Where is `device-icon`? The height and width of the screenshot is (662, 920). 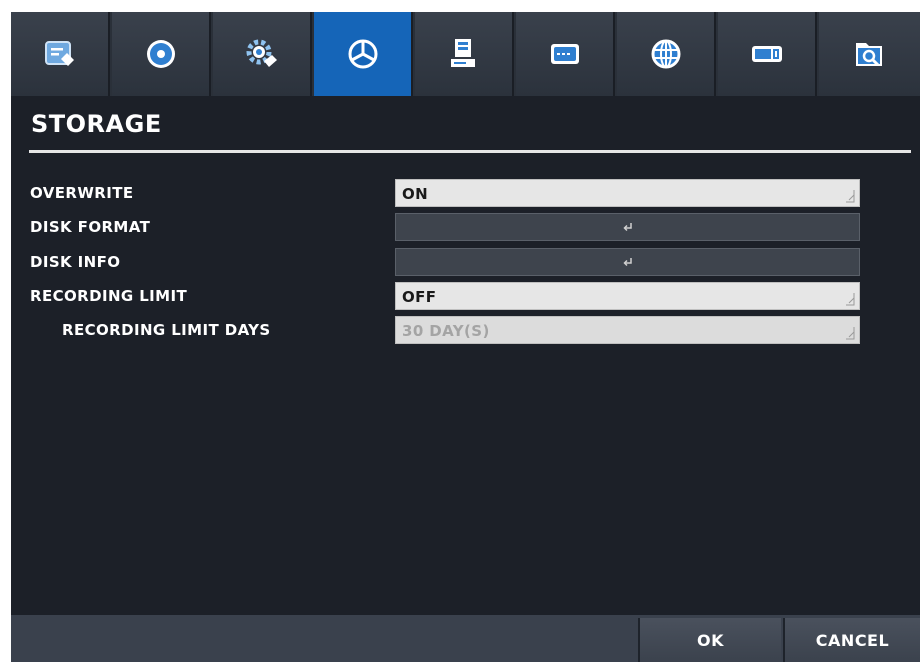
device-icon is located at coordinates (462, 53).